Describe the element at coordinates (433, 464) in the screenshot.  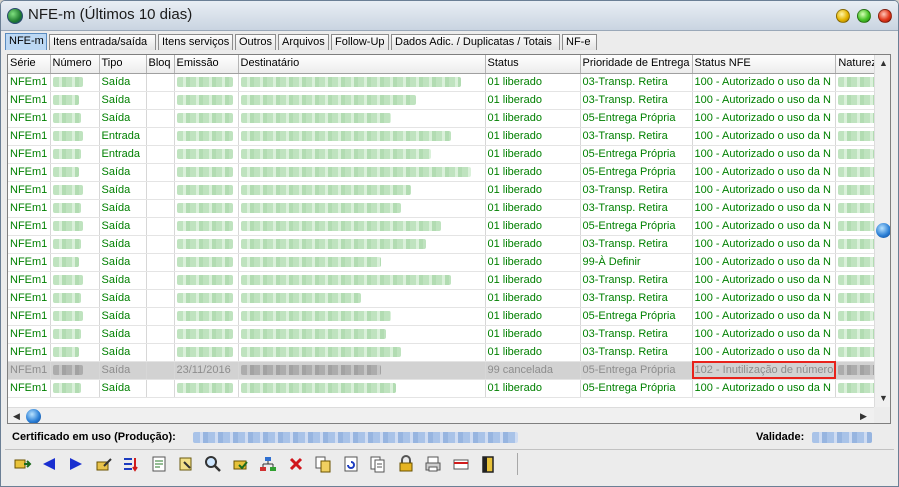
I see `printer-icon` at that location.